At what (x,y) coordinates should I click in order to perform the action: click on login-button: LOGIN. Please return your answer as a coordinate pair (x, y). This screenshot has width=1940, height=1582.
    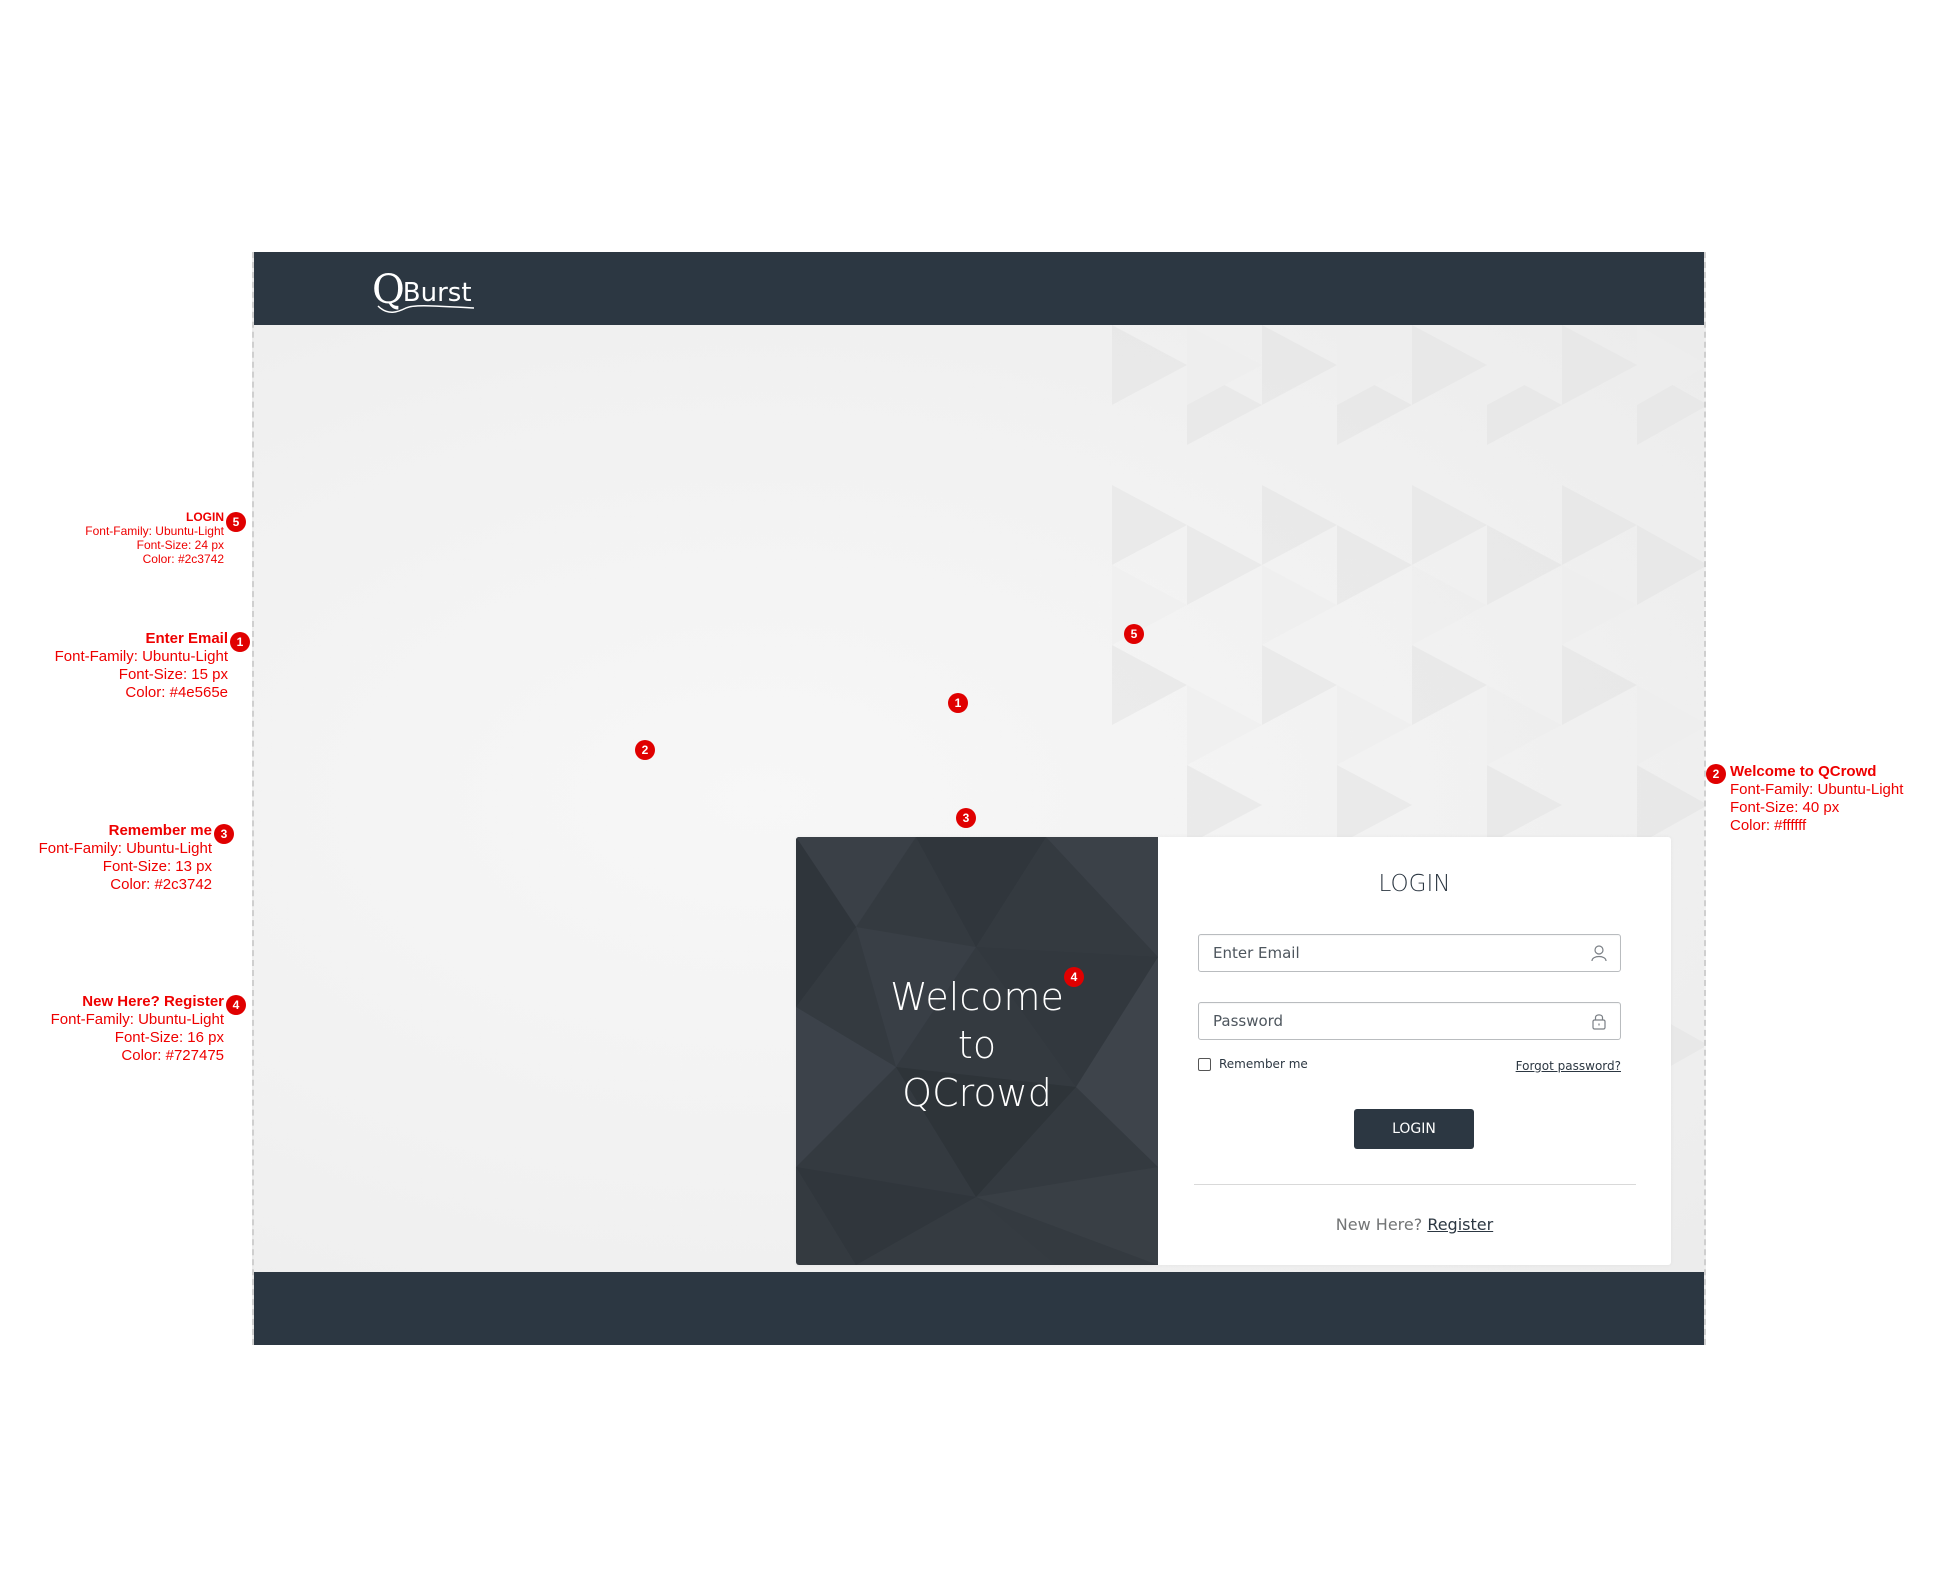
    Looking at the image, I should click on (1414, 1129).